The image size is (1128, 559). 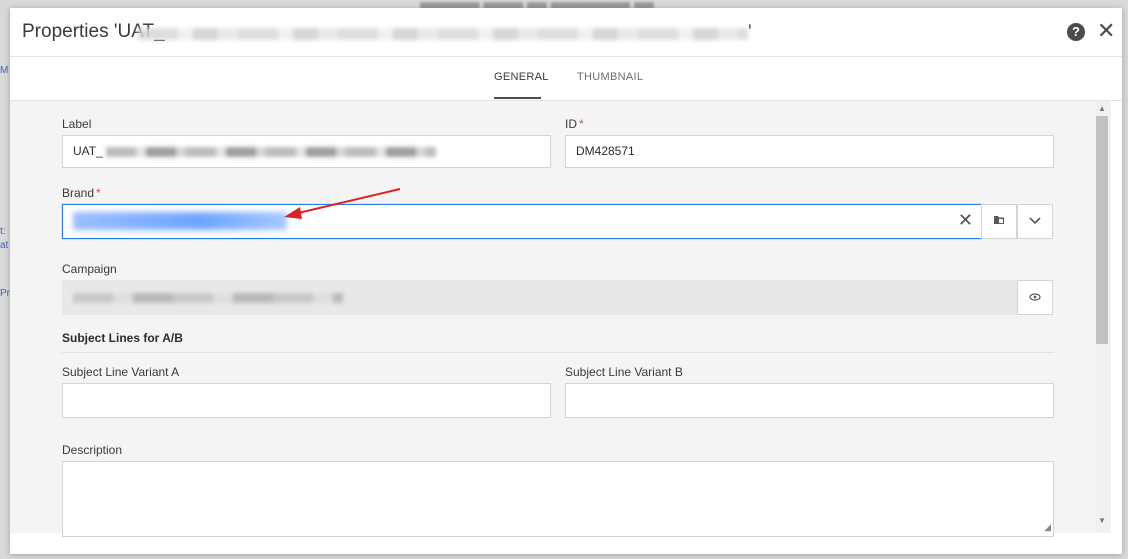 What do you see at coordinates (574, 124) in the screenshot?
I see `id-caption: ID *` at bounding box center [574, 124].